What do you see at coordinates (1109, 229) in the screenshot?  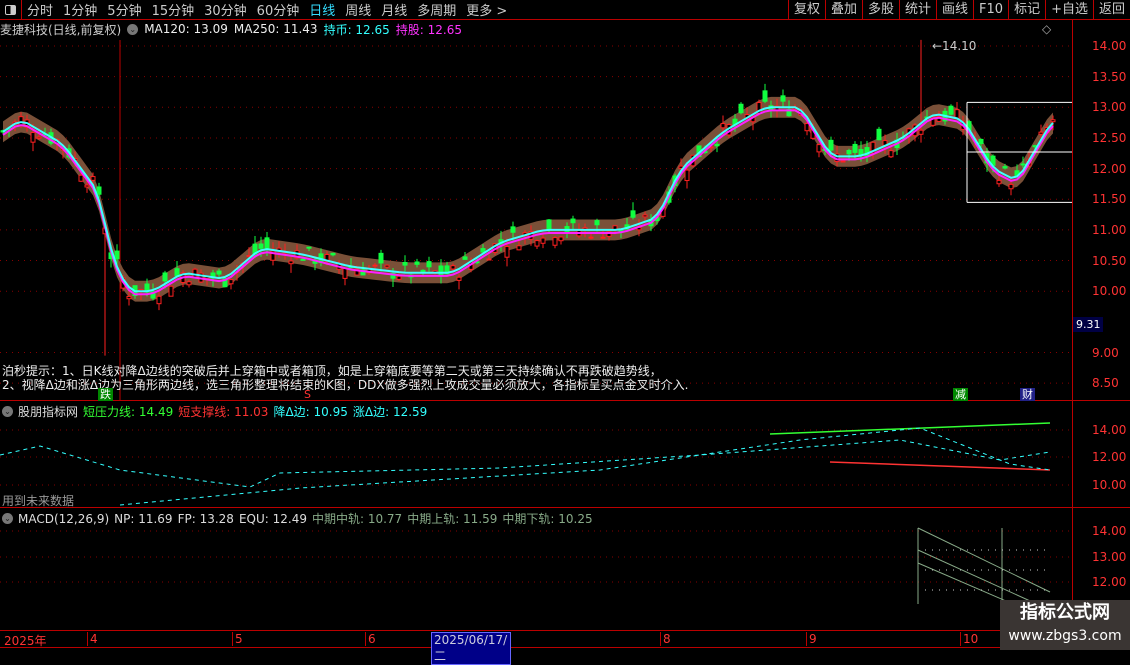 I see `y-axis-label: 11.00` at bounding box center [1109, 229].